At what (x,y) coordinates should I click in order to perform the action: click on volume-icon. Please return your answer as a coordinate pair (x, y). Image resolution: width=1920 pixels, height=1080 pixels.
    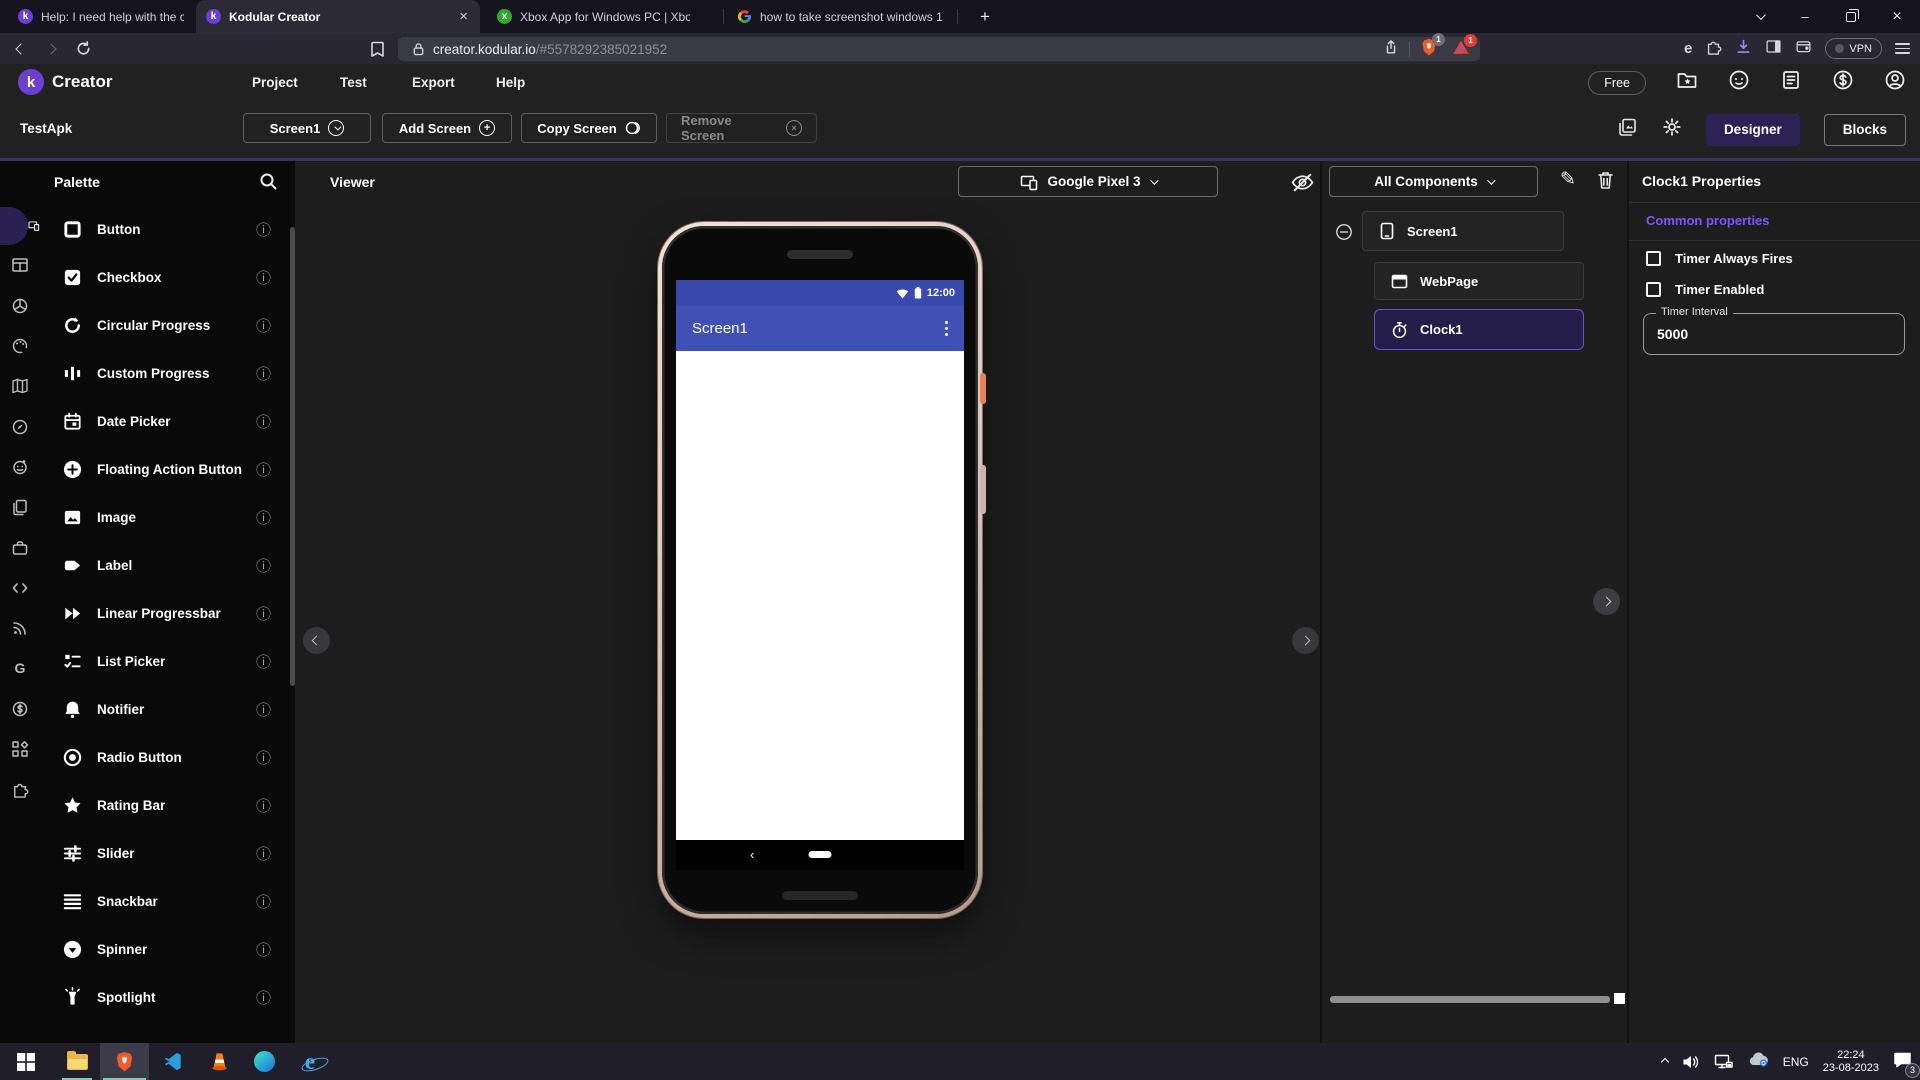
    Looking at the image, I should click on (1691, 1062).